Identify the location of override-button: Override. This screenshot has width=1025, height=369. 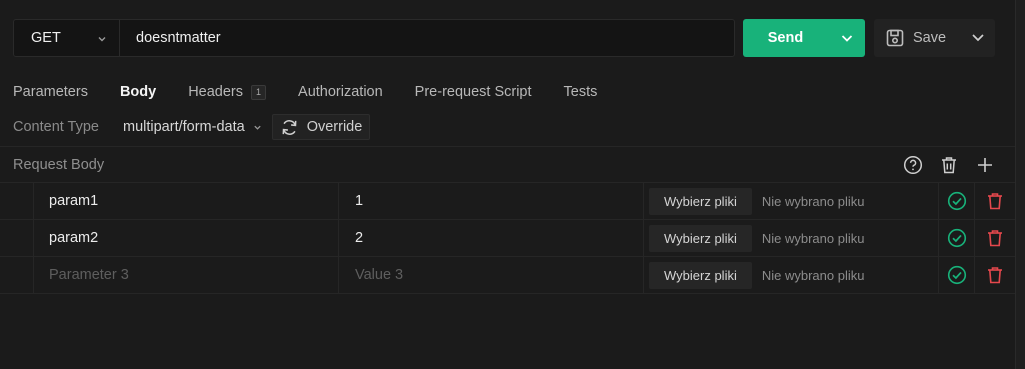
(321, 127).